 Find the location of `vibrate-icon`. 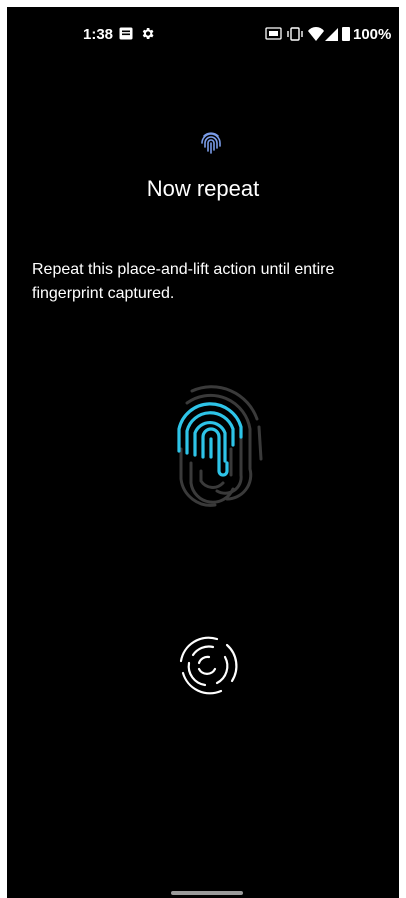

vibrate-icon is located at coordinates (295, 34).